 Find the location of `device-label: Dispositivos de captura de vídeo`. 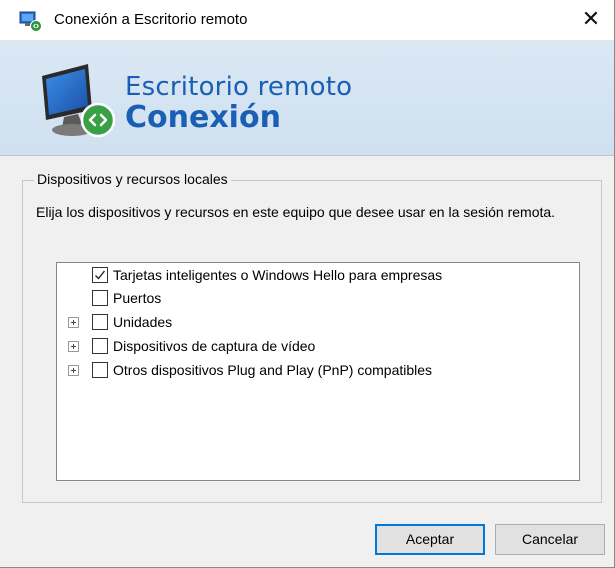

device-label: Dispositivos de captura de vídeo is located at coordinates (214, 346).